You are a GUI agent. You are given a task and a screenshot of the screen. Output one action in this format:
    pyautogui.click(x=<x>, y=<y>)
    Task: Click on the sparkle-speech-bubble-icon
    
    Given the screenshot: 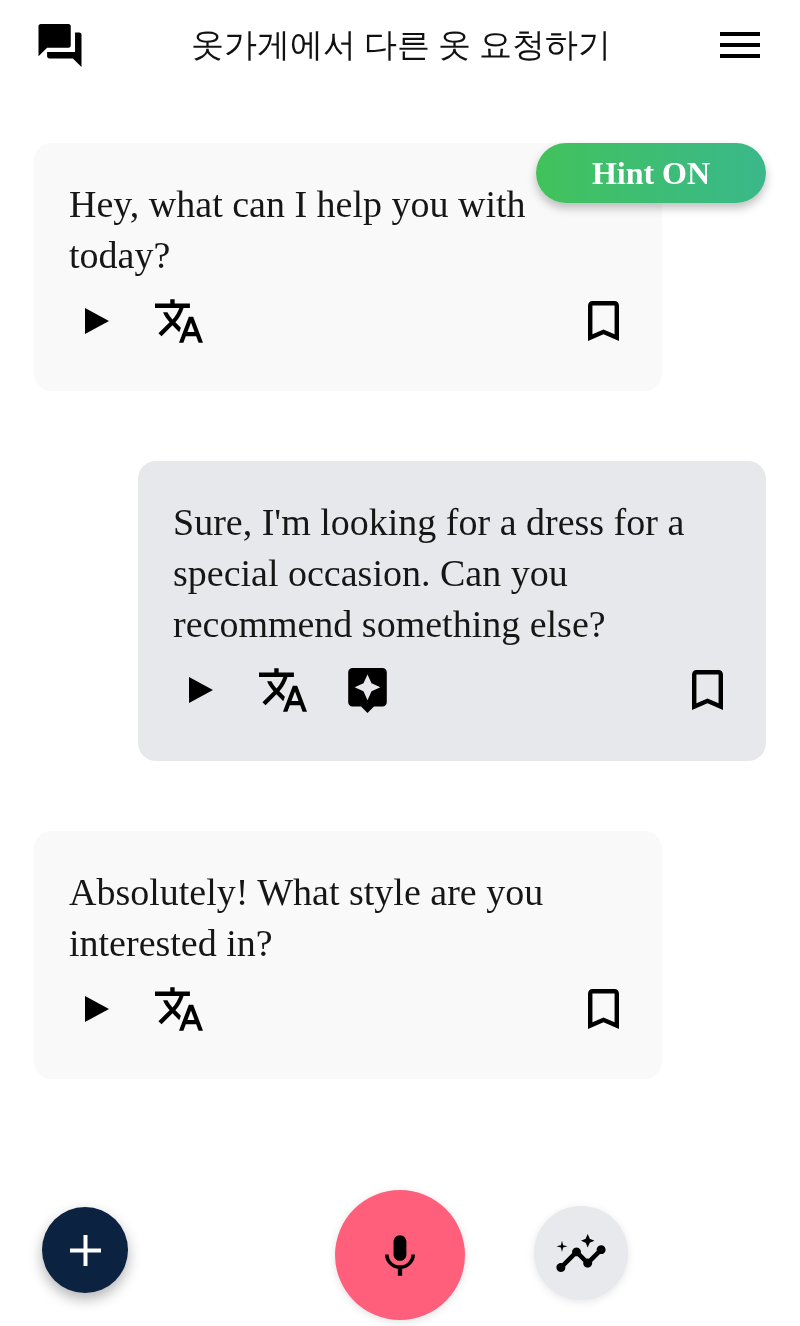 What is the action you would take?
    pyautogui.click(x=367, y=690)
    